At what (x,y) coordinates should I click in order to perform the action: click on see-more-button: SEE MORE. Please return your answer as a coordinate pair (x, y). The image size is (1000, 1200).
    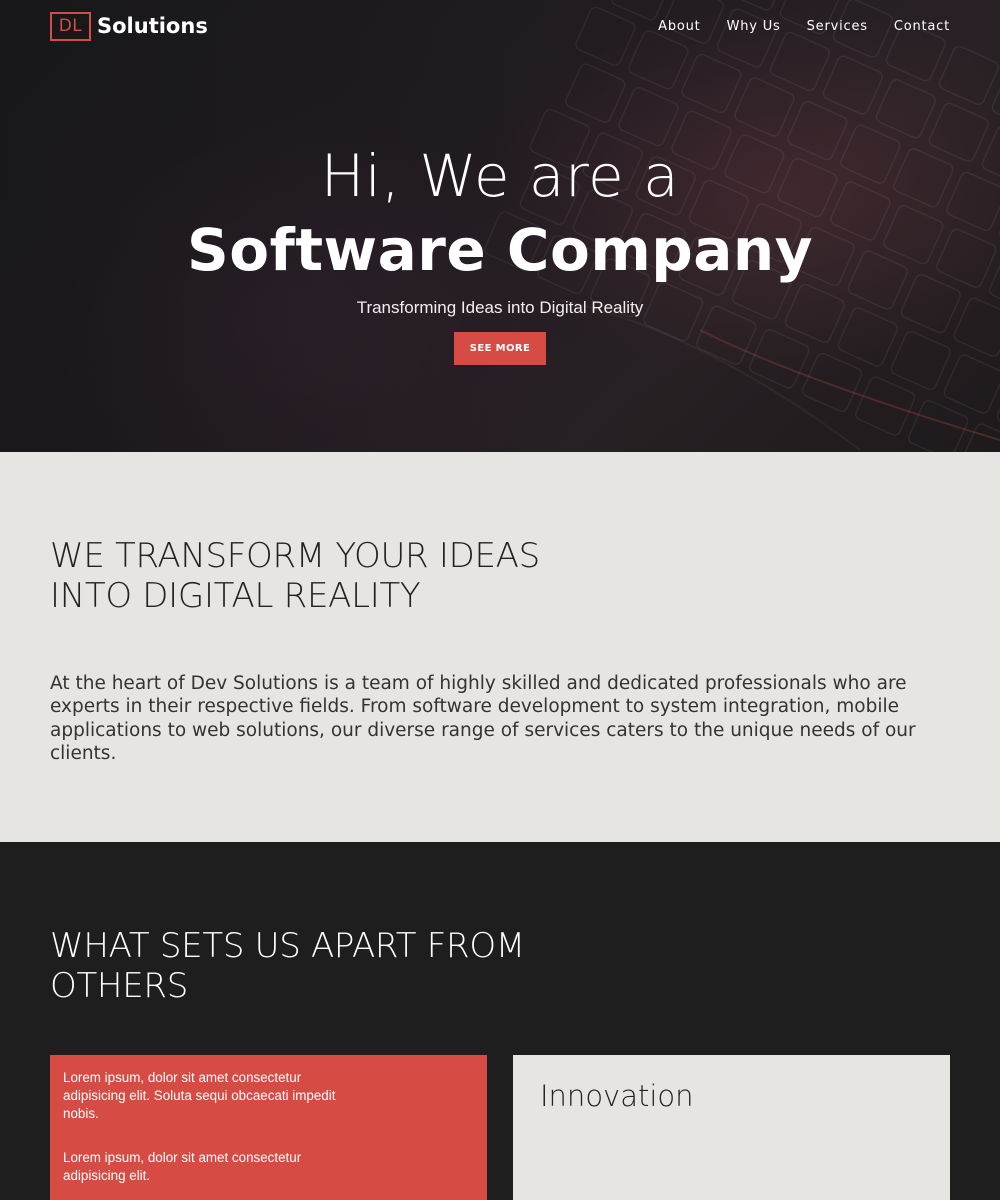
    Looking at the image, I should click on (500, 348).